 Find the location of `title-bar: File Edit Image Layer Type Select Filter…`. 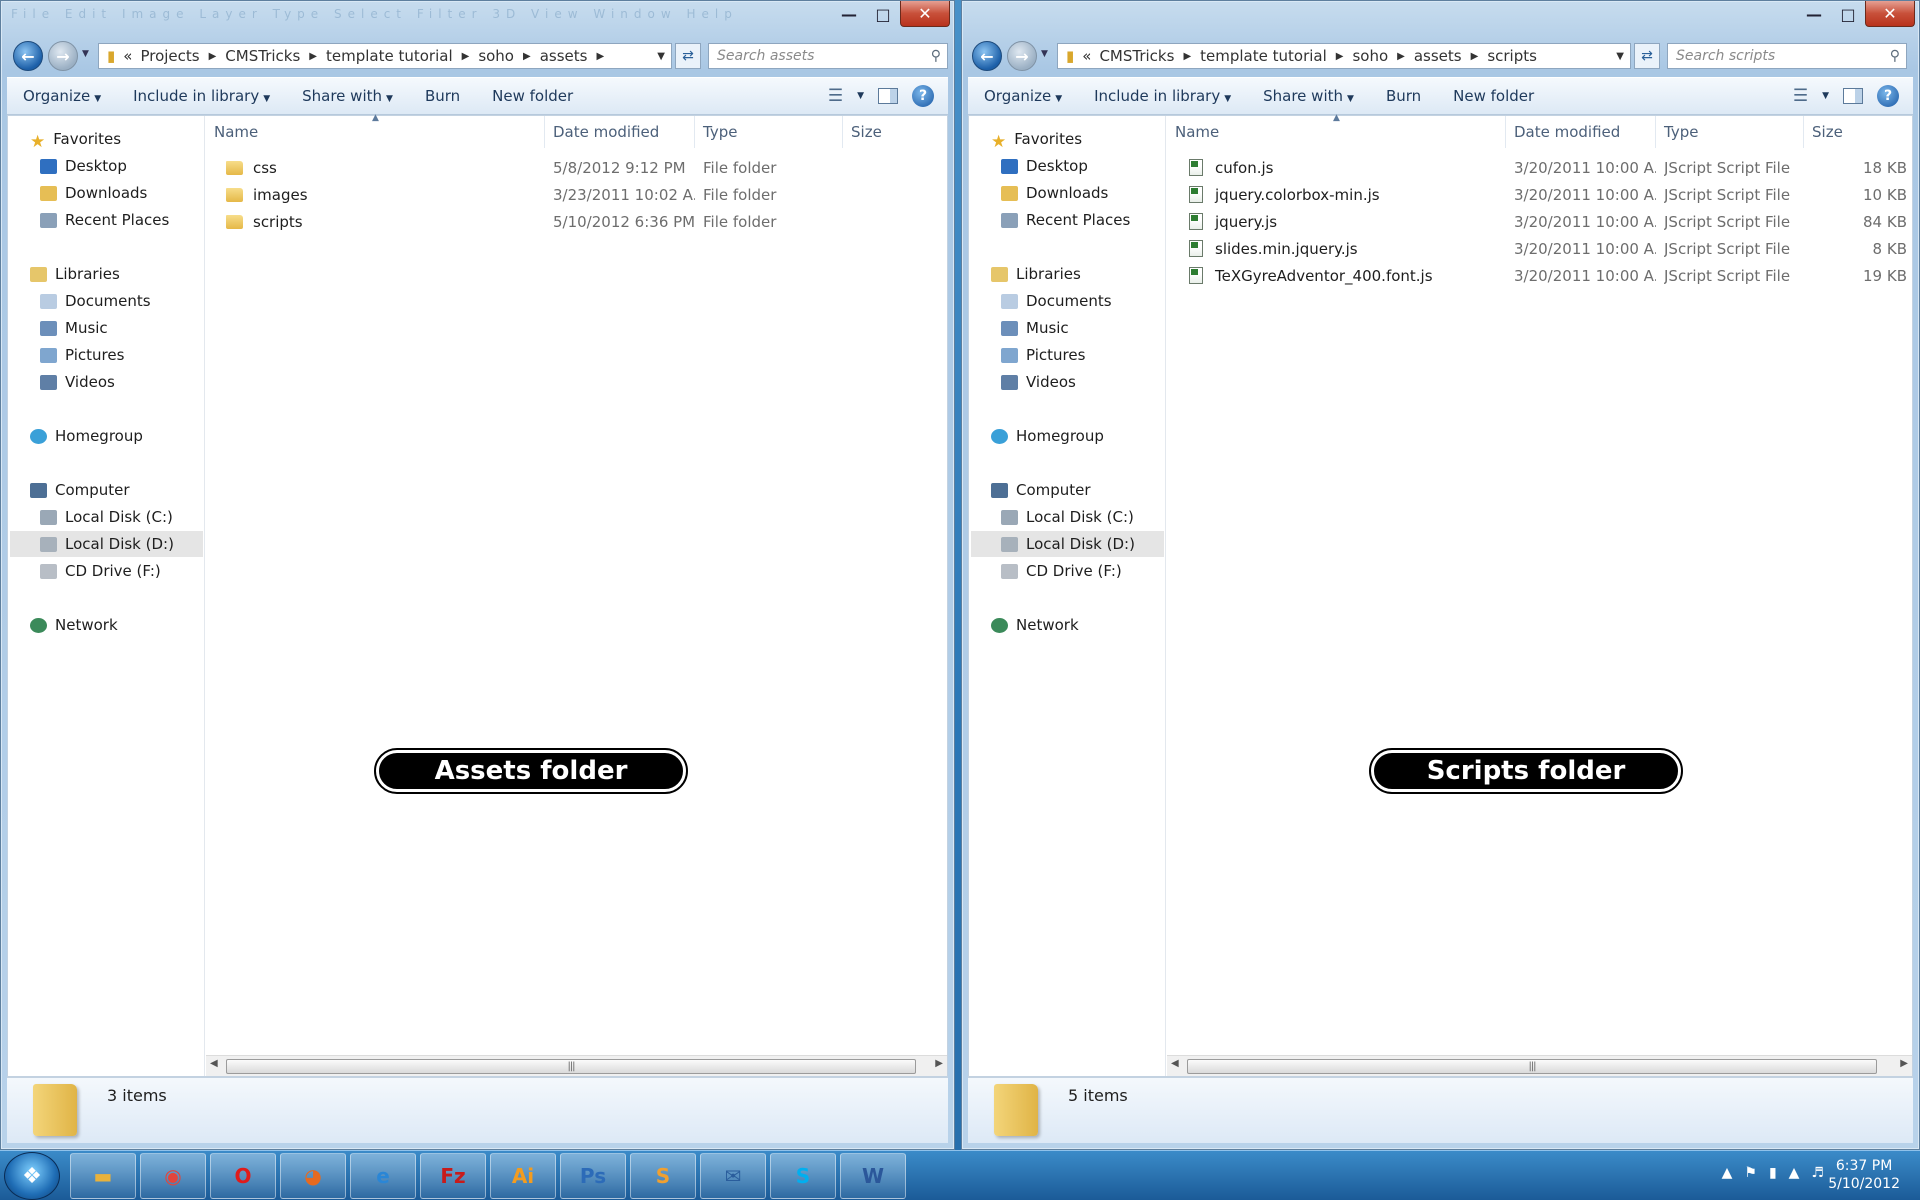

title-bar: File Edit Image Layer Type Select Filter… is located at coordinates (477, 19).